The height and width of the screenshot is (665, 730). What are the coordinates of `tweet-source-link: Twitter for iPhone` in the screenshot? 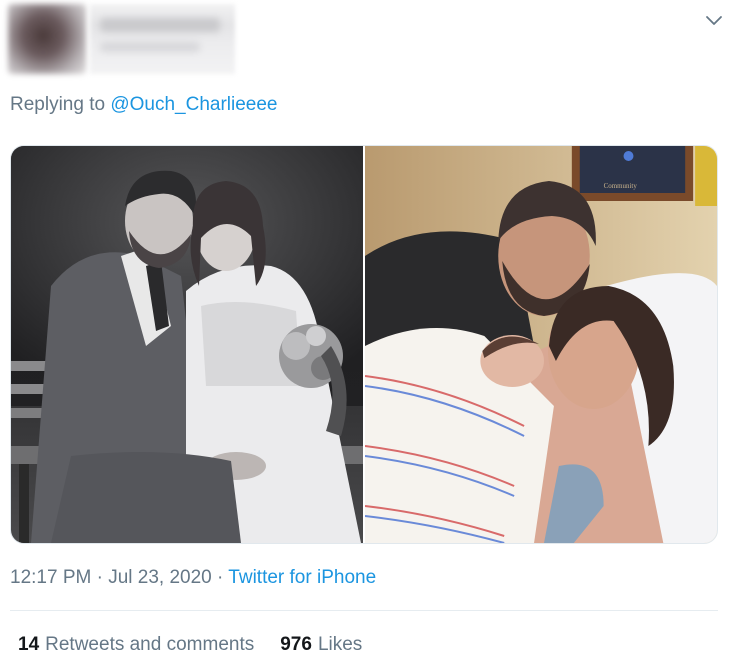 It's located at (302, 577).